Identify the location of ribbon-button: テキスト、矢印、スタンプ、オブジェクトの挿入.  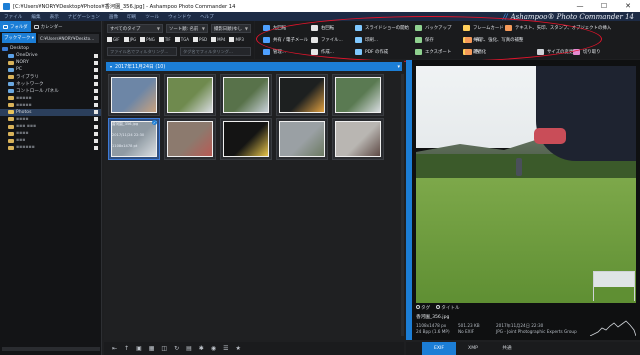
(558, 28).